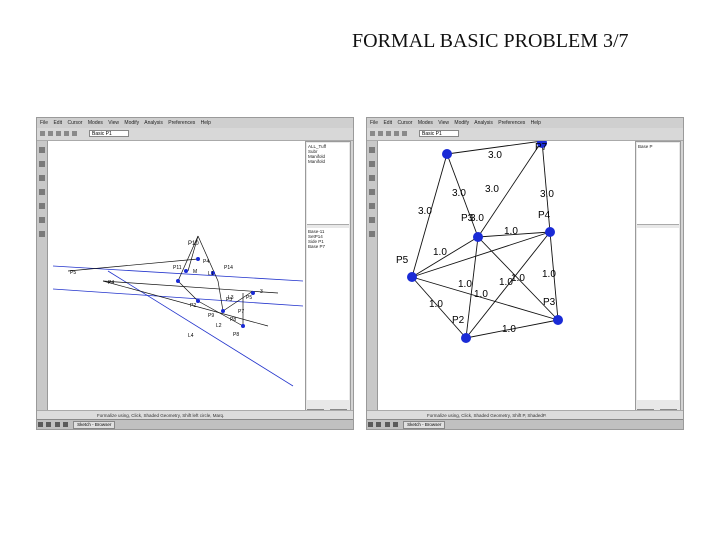 The image size is (720, 540). Describe the element at coordinates (220, 296) in the screenshot. I see `edge` at that location.